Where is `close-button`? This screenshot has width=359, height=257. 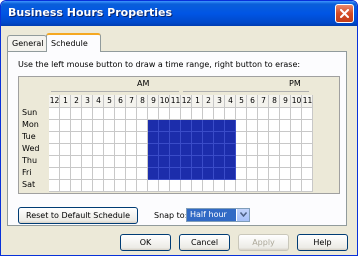
close-button is located at coordinates (344, 13).